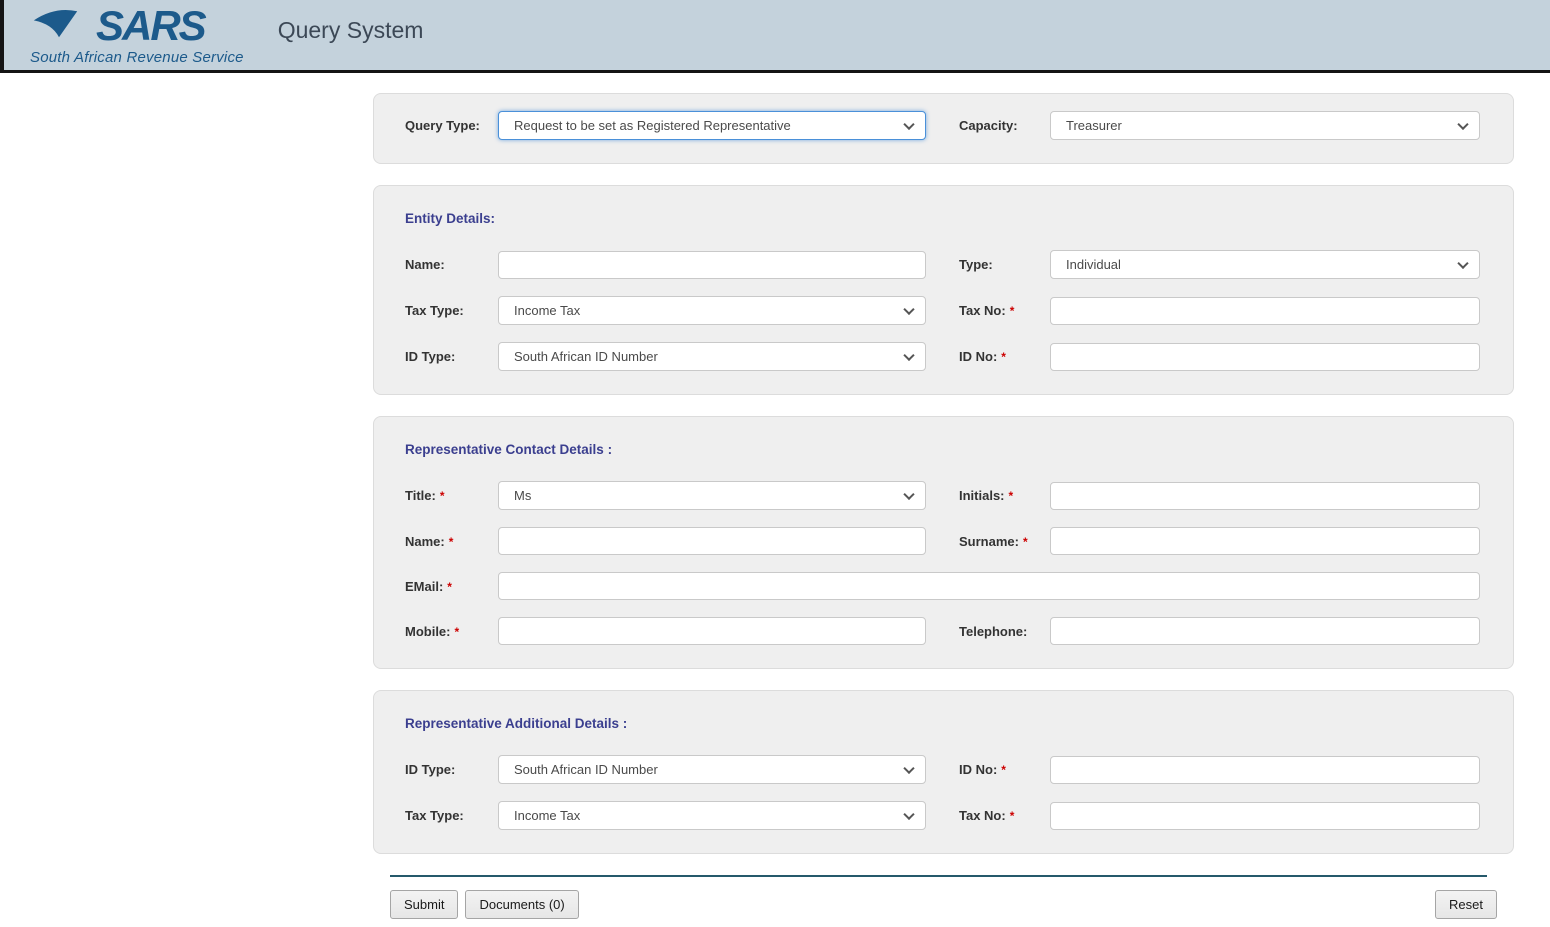 The height and width of the screenshot is (927, 1550). I want to click on page-title: Query System, so click(350, 29).